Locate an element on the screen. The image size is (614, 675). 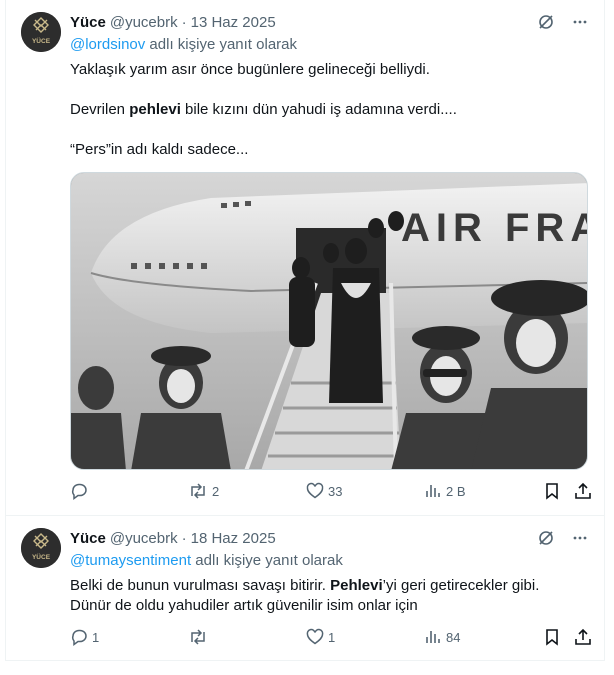
tweet-header: Yüce @yucebrk · 13 Haz 2025 is located at coordinates (173, 22).